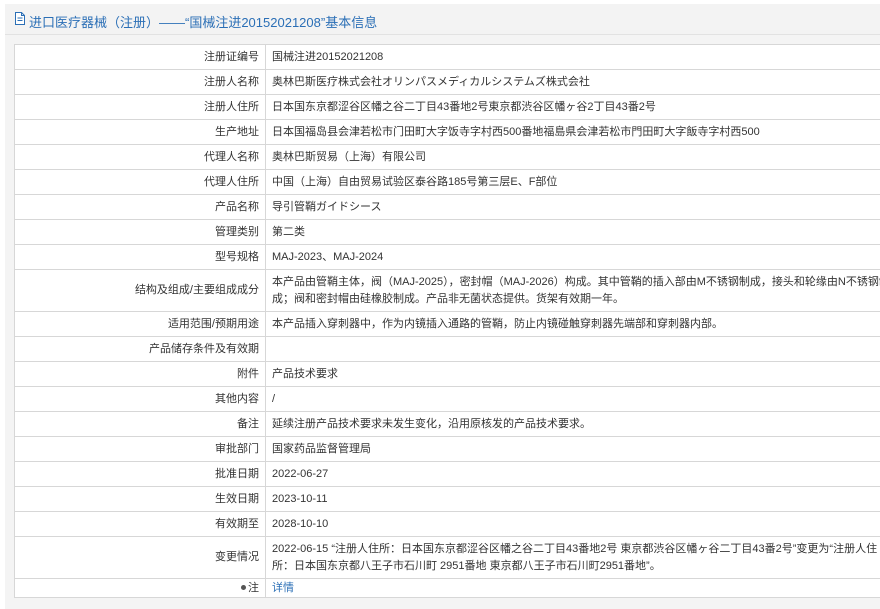 The width and height of the screenshot is (880, 609). I want to click on note-value-cell: 详情, so click(572, 588).